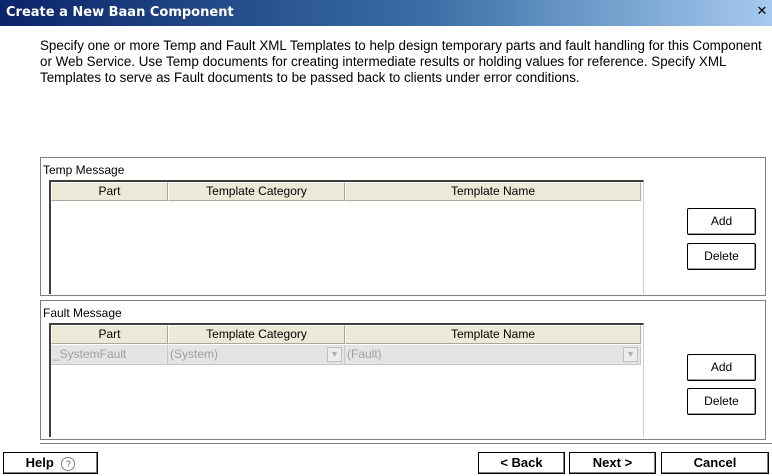  Describe the element at coordinates (715, 463) in the screenshot. I see `cancel-button: Cancel` at that location.